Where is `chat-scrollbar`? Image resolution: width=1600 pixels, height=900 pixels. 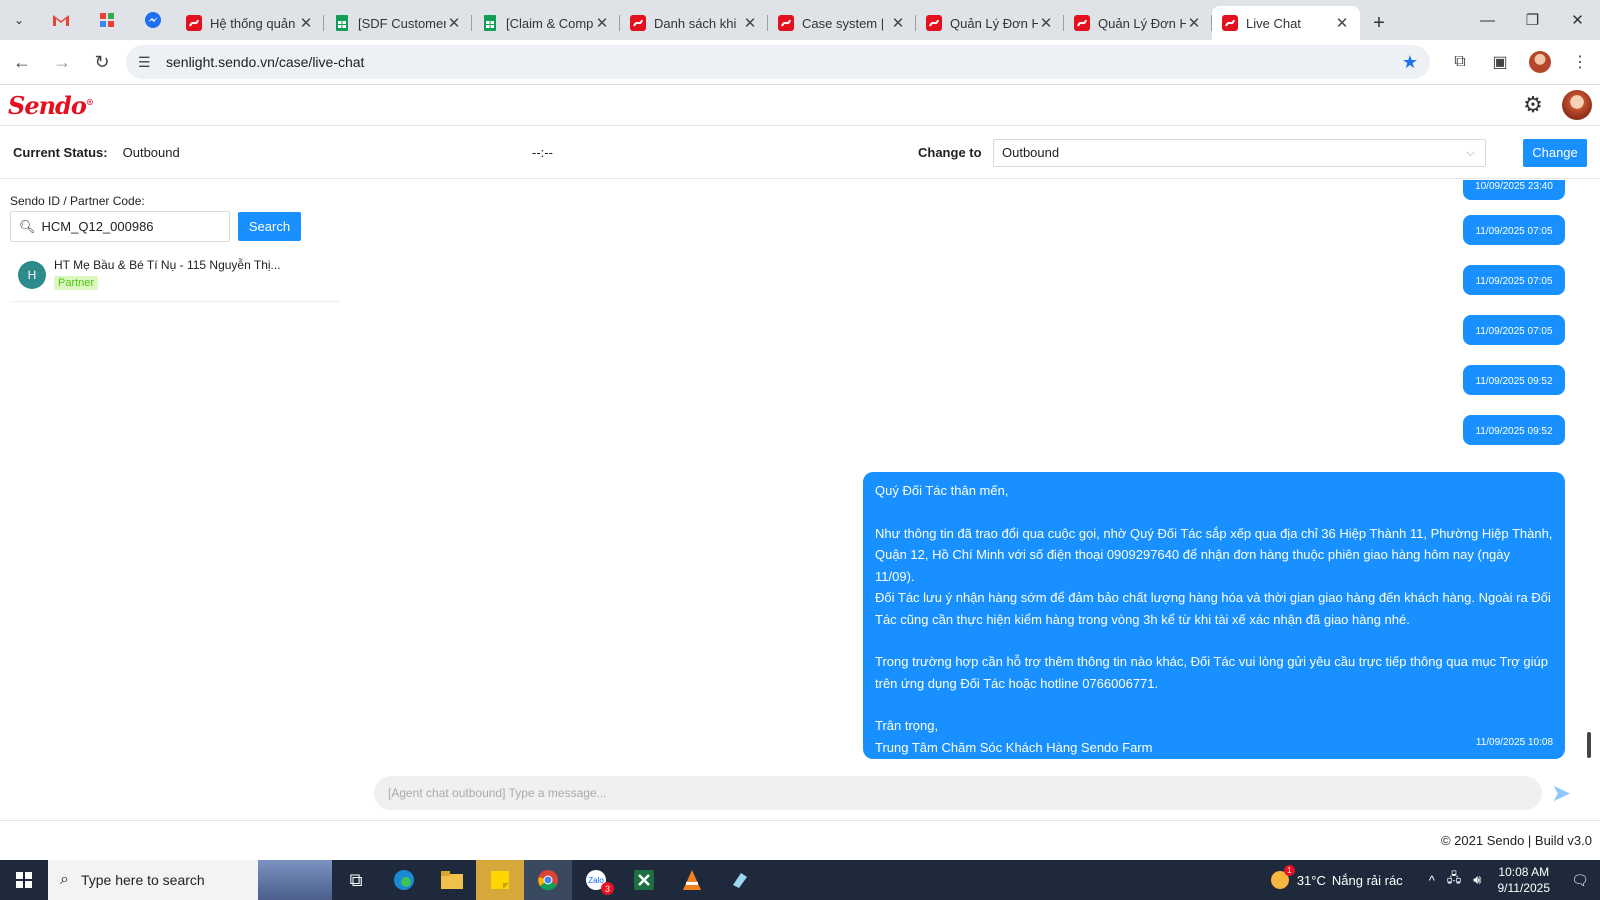 chat-scrollbar is located at coordinates (1589, 745).